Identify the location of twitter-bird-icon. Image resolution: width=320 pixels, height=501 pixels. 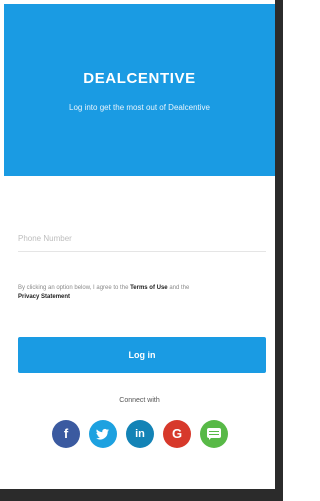
(102, 434).